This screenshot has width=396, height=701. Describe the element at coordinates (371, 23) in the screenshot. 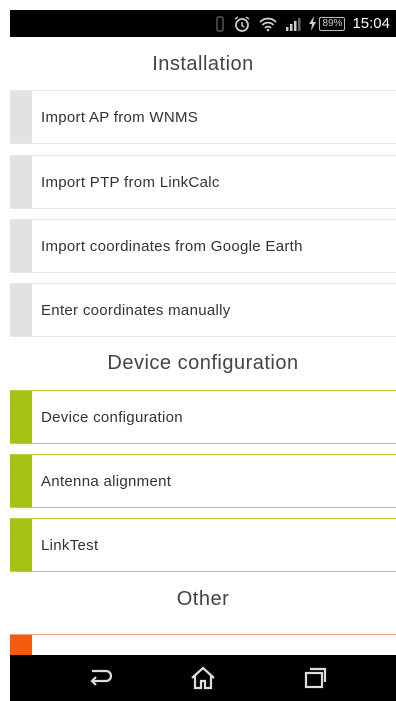

I see `status-time: 15:04` at that location.